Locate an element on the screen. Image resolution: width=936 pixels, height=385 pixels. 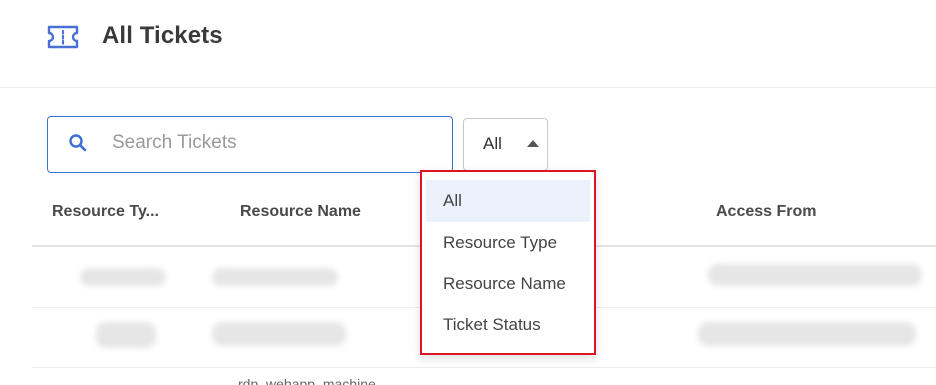
filter-selected-value: All is located at coordinates (492, 143).